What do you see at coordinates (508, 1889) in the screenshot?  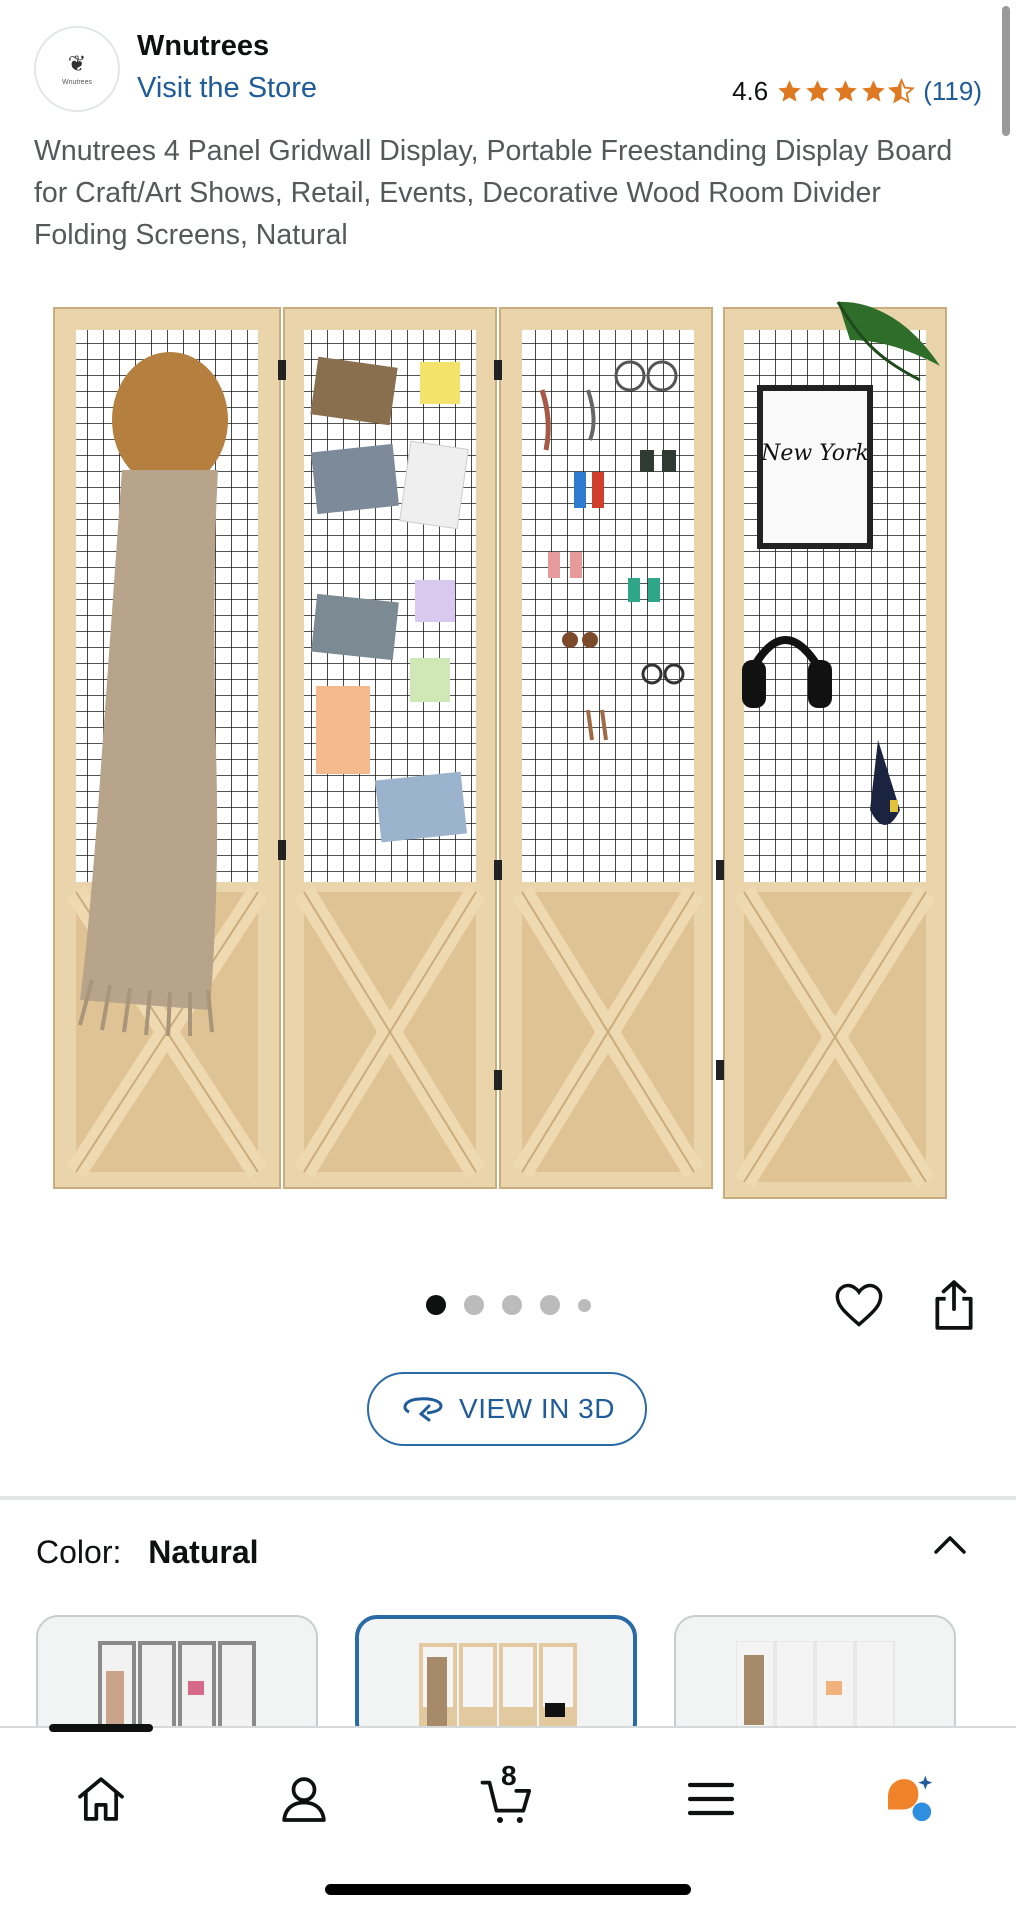 I see `home-indicator` at bounding box center [508, 1889].